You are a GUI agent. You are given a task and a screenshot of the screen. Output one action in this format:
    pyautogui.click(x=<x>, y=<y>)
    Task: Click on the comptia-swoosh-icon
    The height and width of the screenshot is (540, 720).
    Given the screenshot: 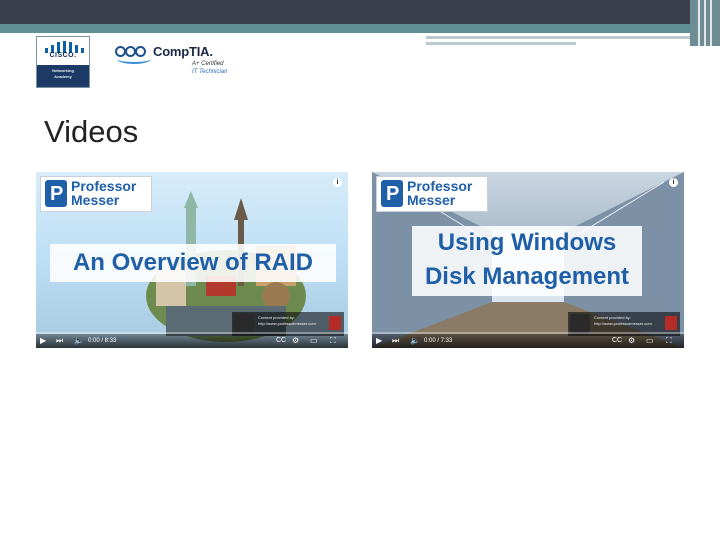 What is the action you would take?
    pyautogui.click(x=134, y=59)
    